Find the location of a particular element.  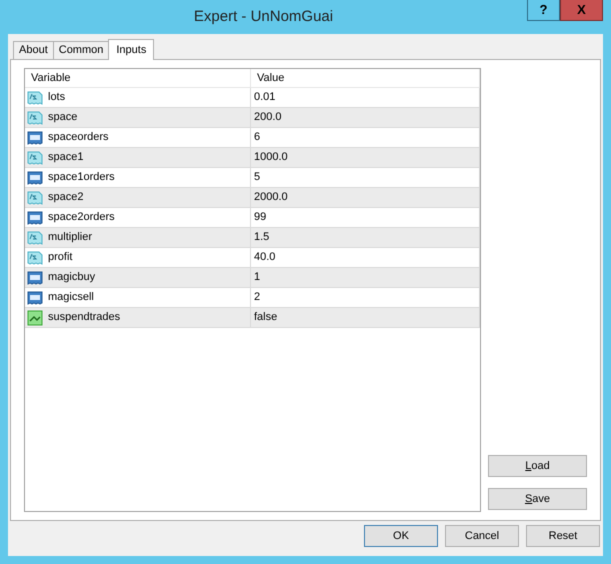

variable-value: 1 is located at coordinates (257, 277).